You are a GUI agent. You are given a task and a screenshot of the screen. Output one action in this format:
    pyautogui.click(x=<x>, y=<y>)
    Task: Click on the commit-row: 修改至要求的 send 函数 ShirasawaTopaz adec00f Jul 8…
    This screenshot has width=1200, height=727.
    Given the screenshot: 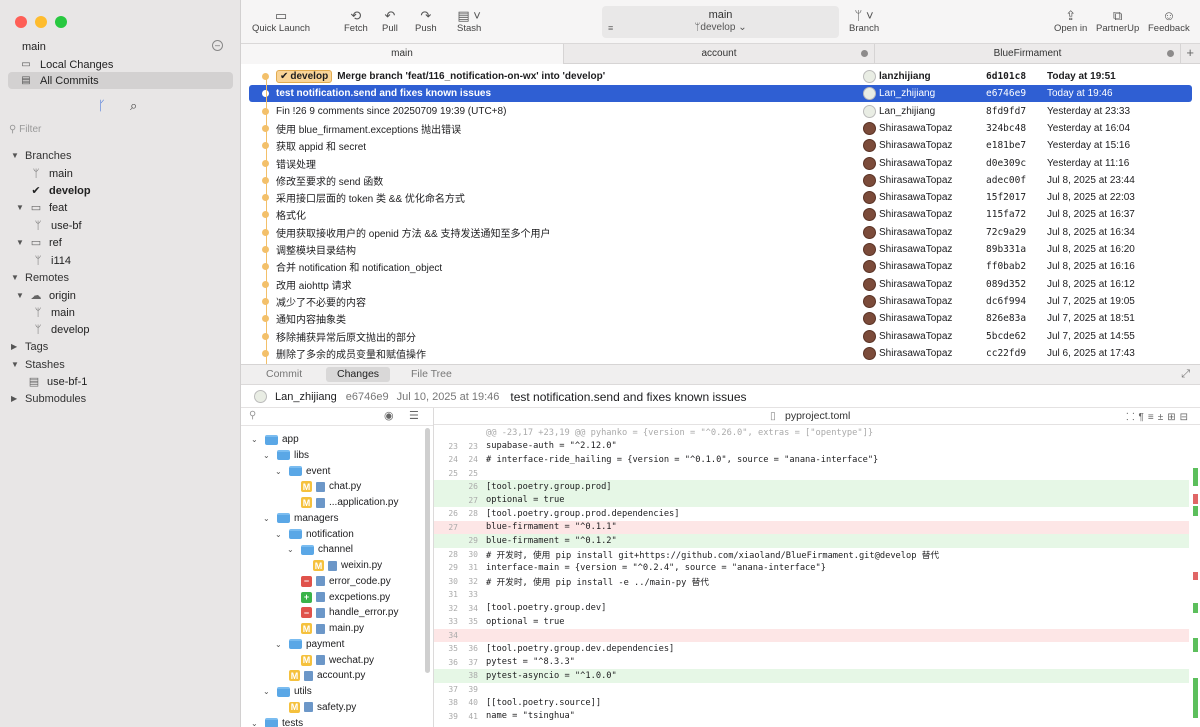 What is the action you would take?
    pyautogui.click(x=720, y=180)
    